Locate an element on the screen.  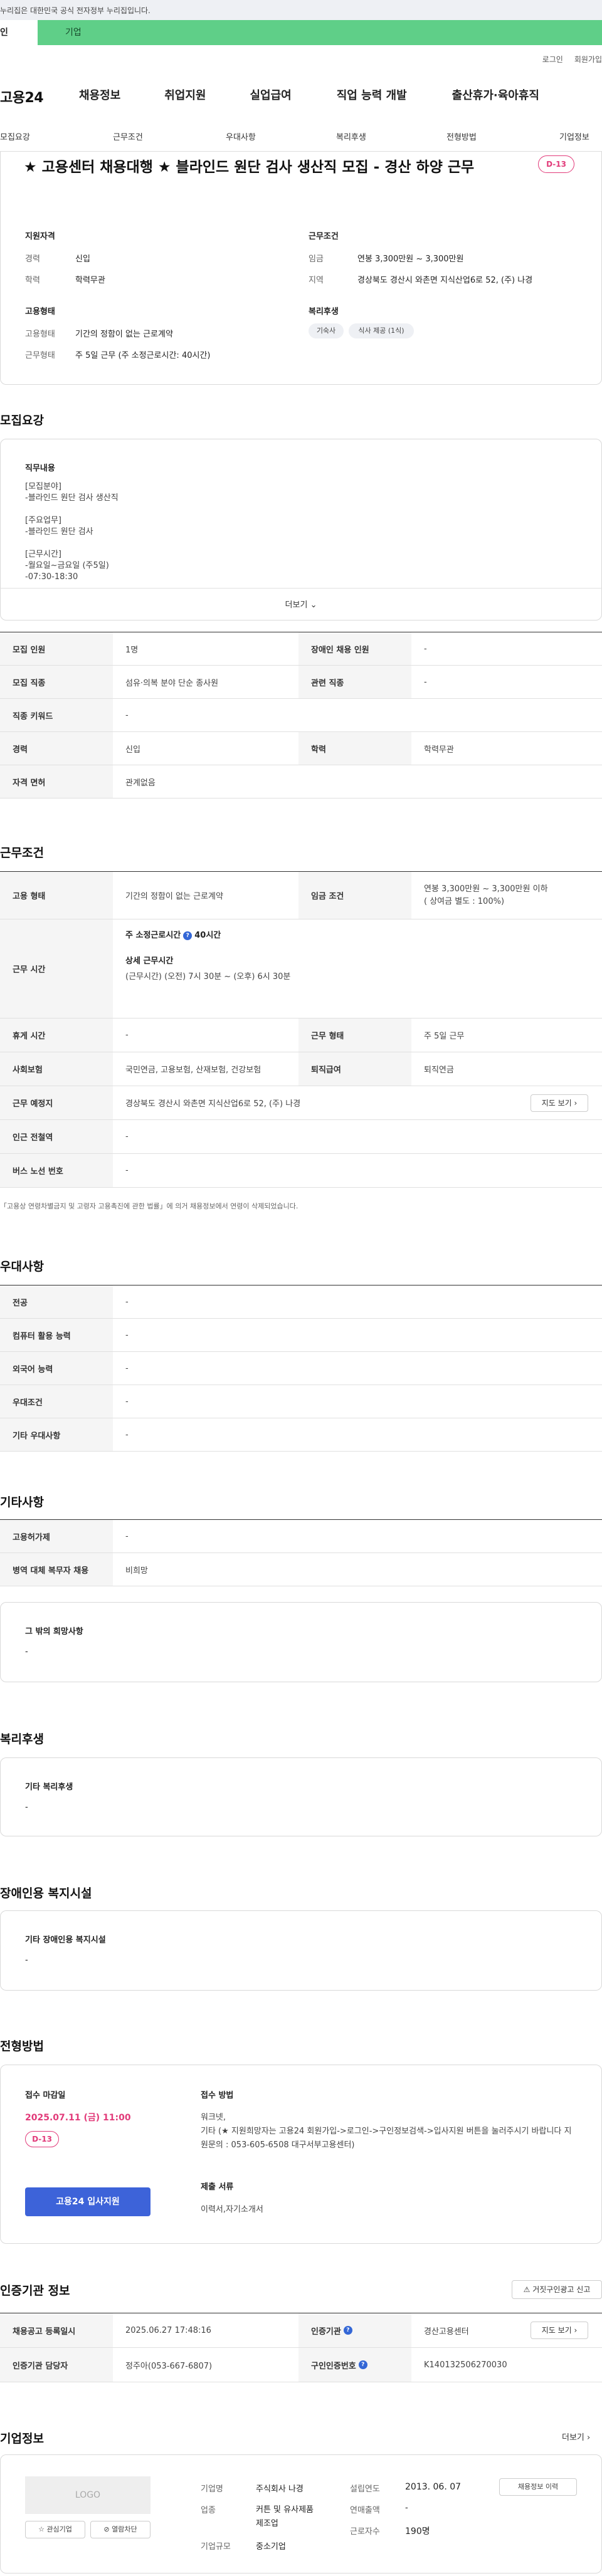
company-name-value: 주식회사 나경 is located at coordinates (280, 2489).